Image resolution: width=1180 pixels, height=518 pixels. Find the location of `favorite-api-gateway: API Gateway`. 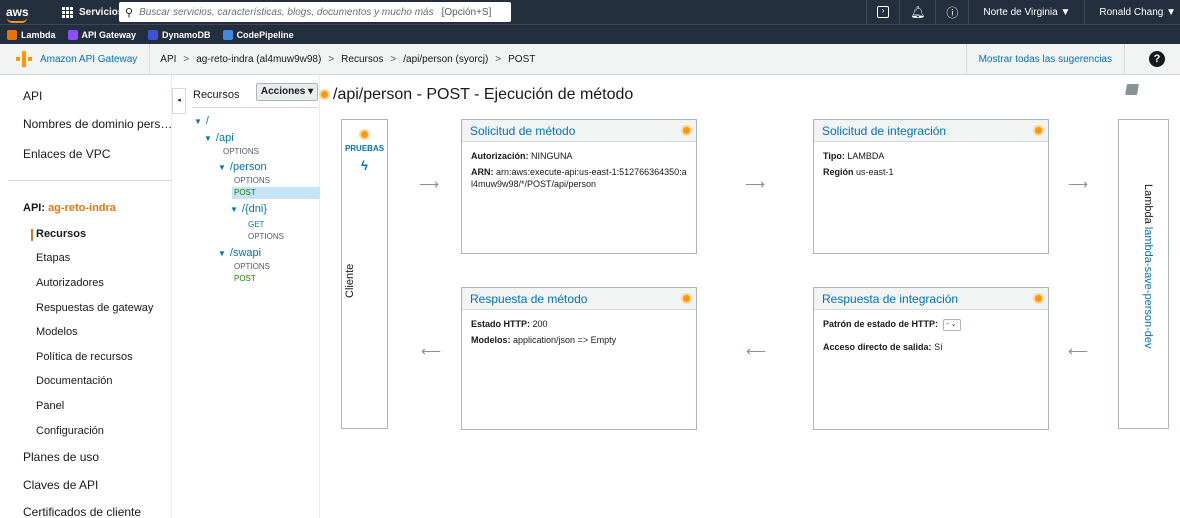

favorite-api-gateway: API Gateway is located at coordinates (101, 34).